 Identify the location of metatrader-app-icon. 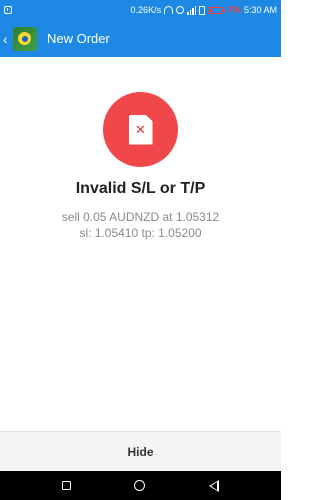
(25, 38).